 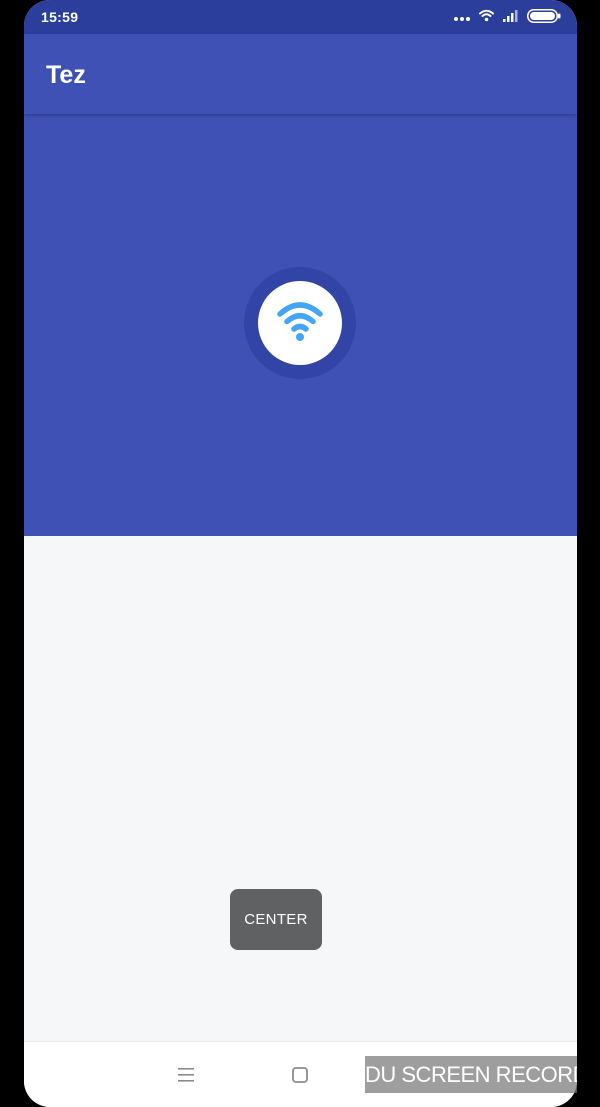 I want to click on status-icons, so click(x=507, y=18).